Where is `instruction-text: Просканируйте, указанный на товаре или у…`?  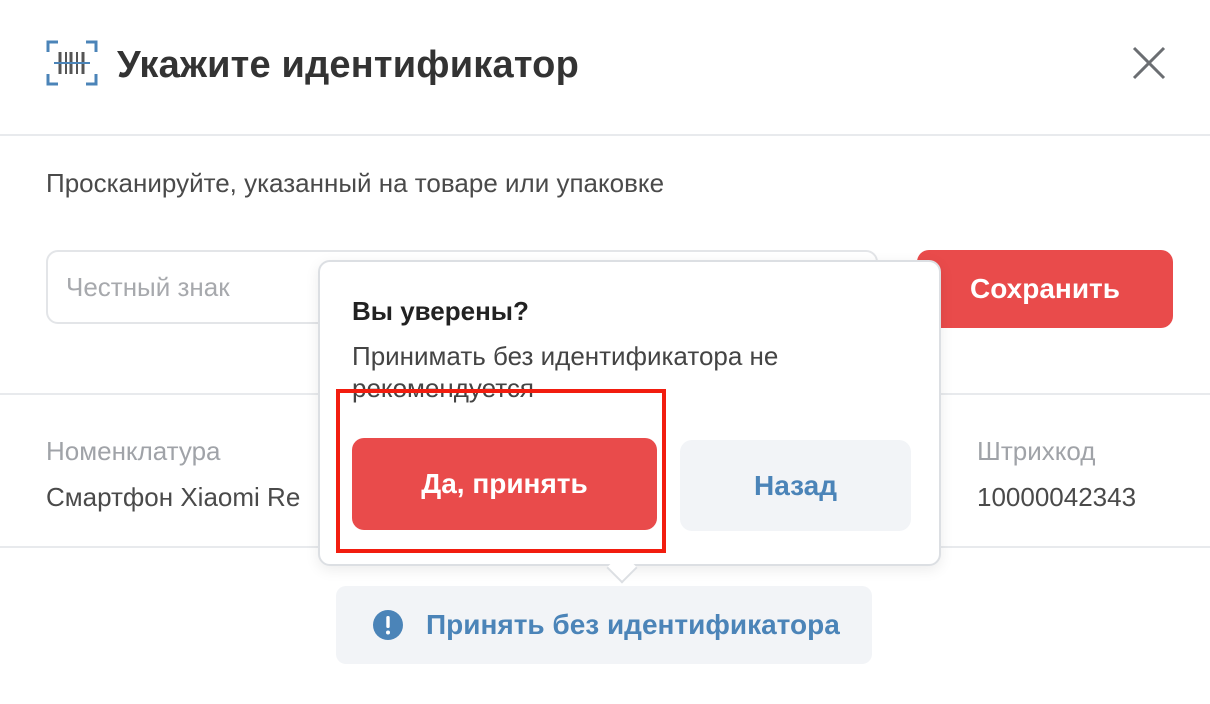 instruction-text: Просканируйте, указанный на товаре или у… is located at coordinates (355, 183).